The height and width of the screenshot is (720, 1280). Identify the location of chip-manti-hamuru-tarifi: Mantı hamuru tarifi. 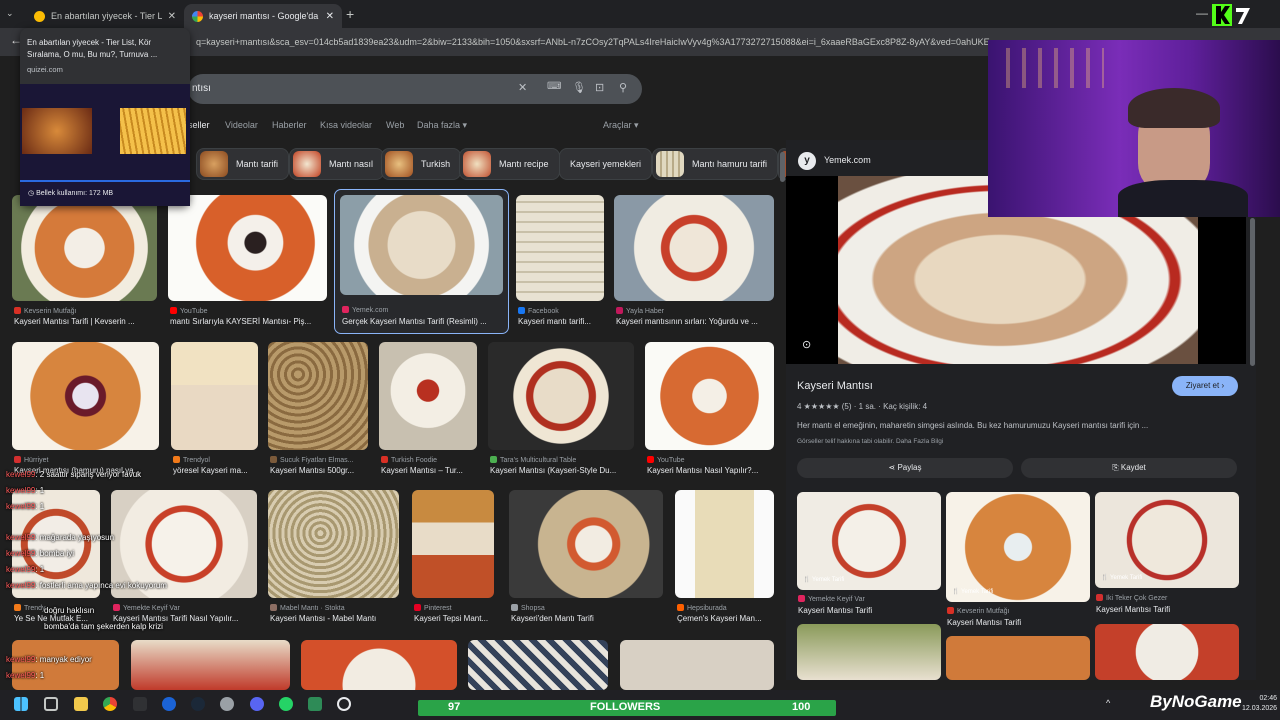
(715, 164).